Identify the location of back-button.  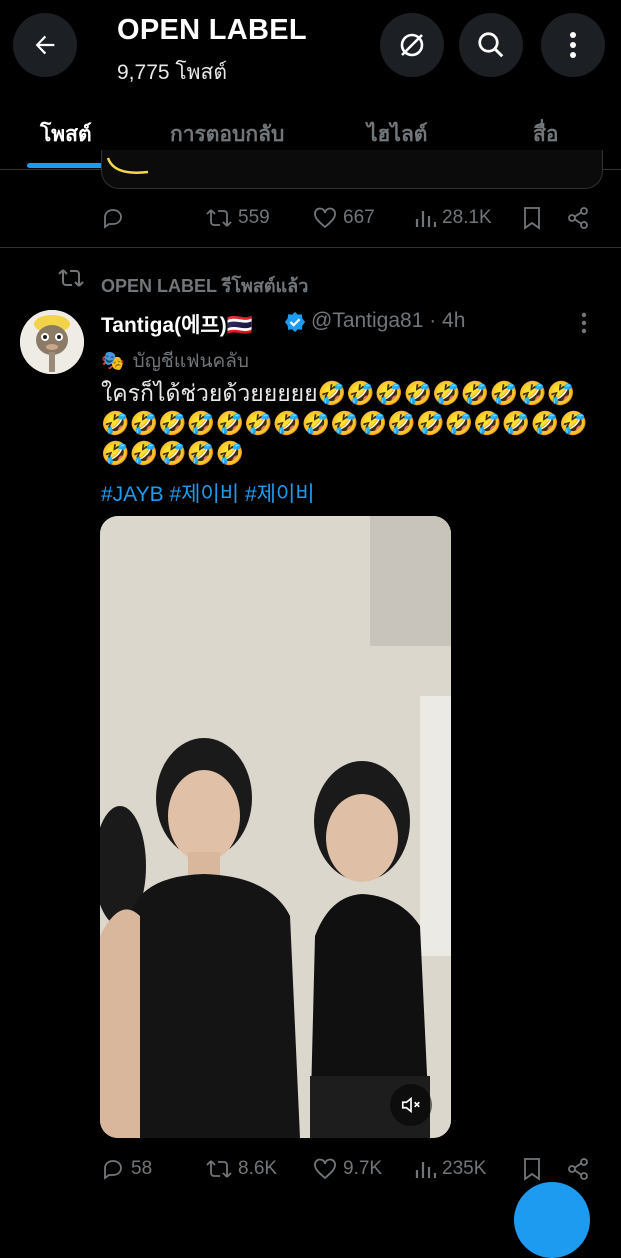
(45, 45).